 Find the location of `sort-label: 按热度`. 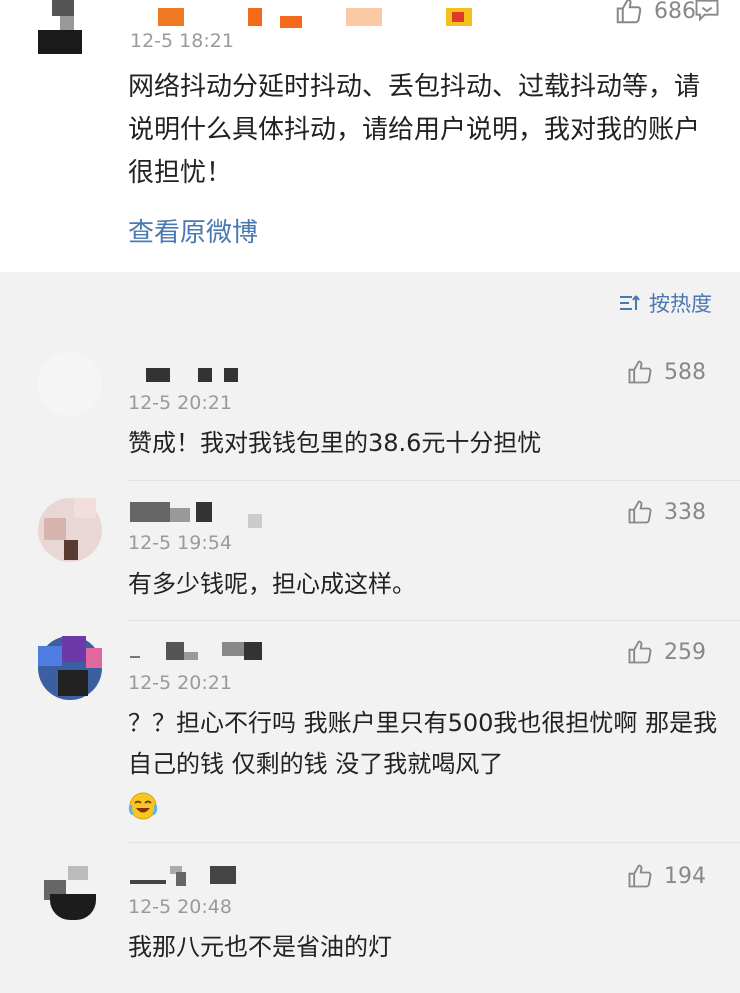

sort-label: 按热度 is located at coordinates (680, 304).